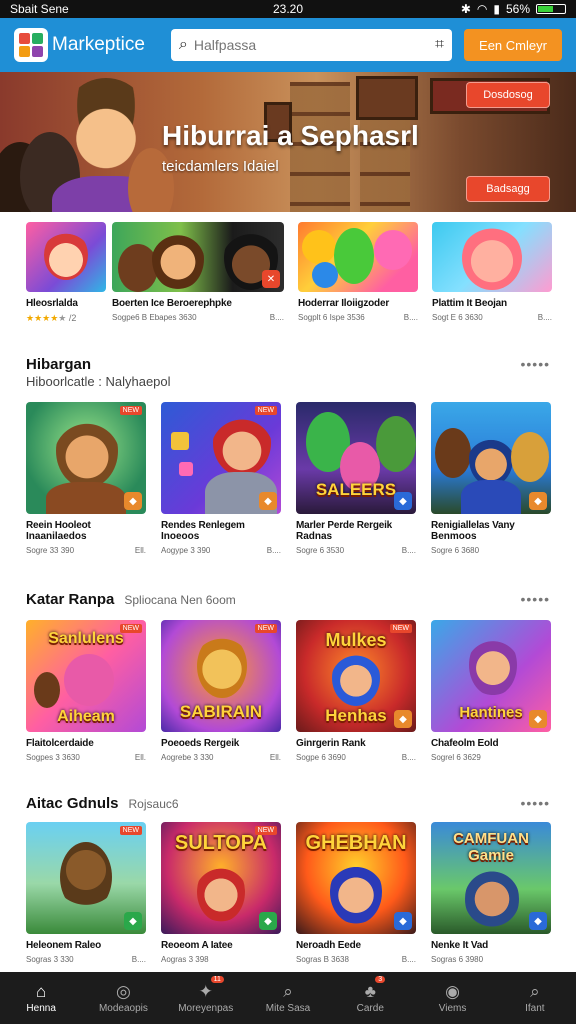  What do you see at coordinates (41, 991) in the screenshot?
I see `home-icon: ⌂` at bounding box center [41, 991].